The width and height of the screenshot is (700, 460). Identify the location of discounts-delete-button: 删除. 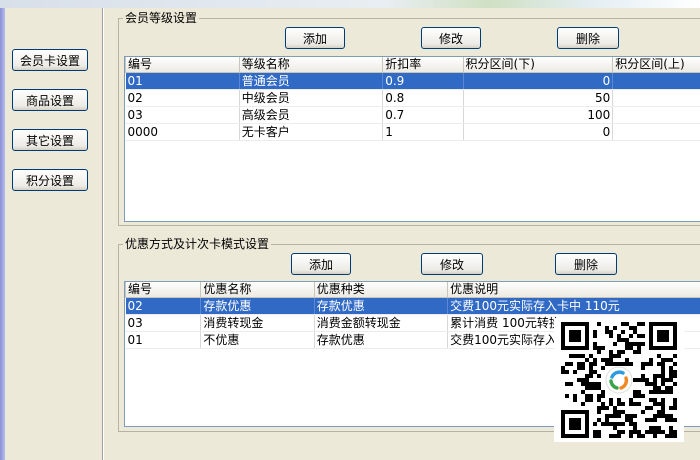
(586, 264).